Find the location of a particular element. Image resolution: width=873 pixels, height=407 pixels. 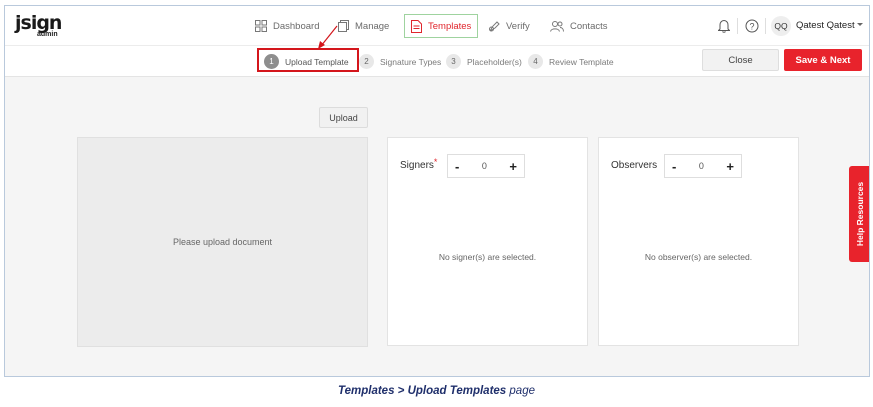

signers-stepper: - 0 + is located at coordinates (486, 166).